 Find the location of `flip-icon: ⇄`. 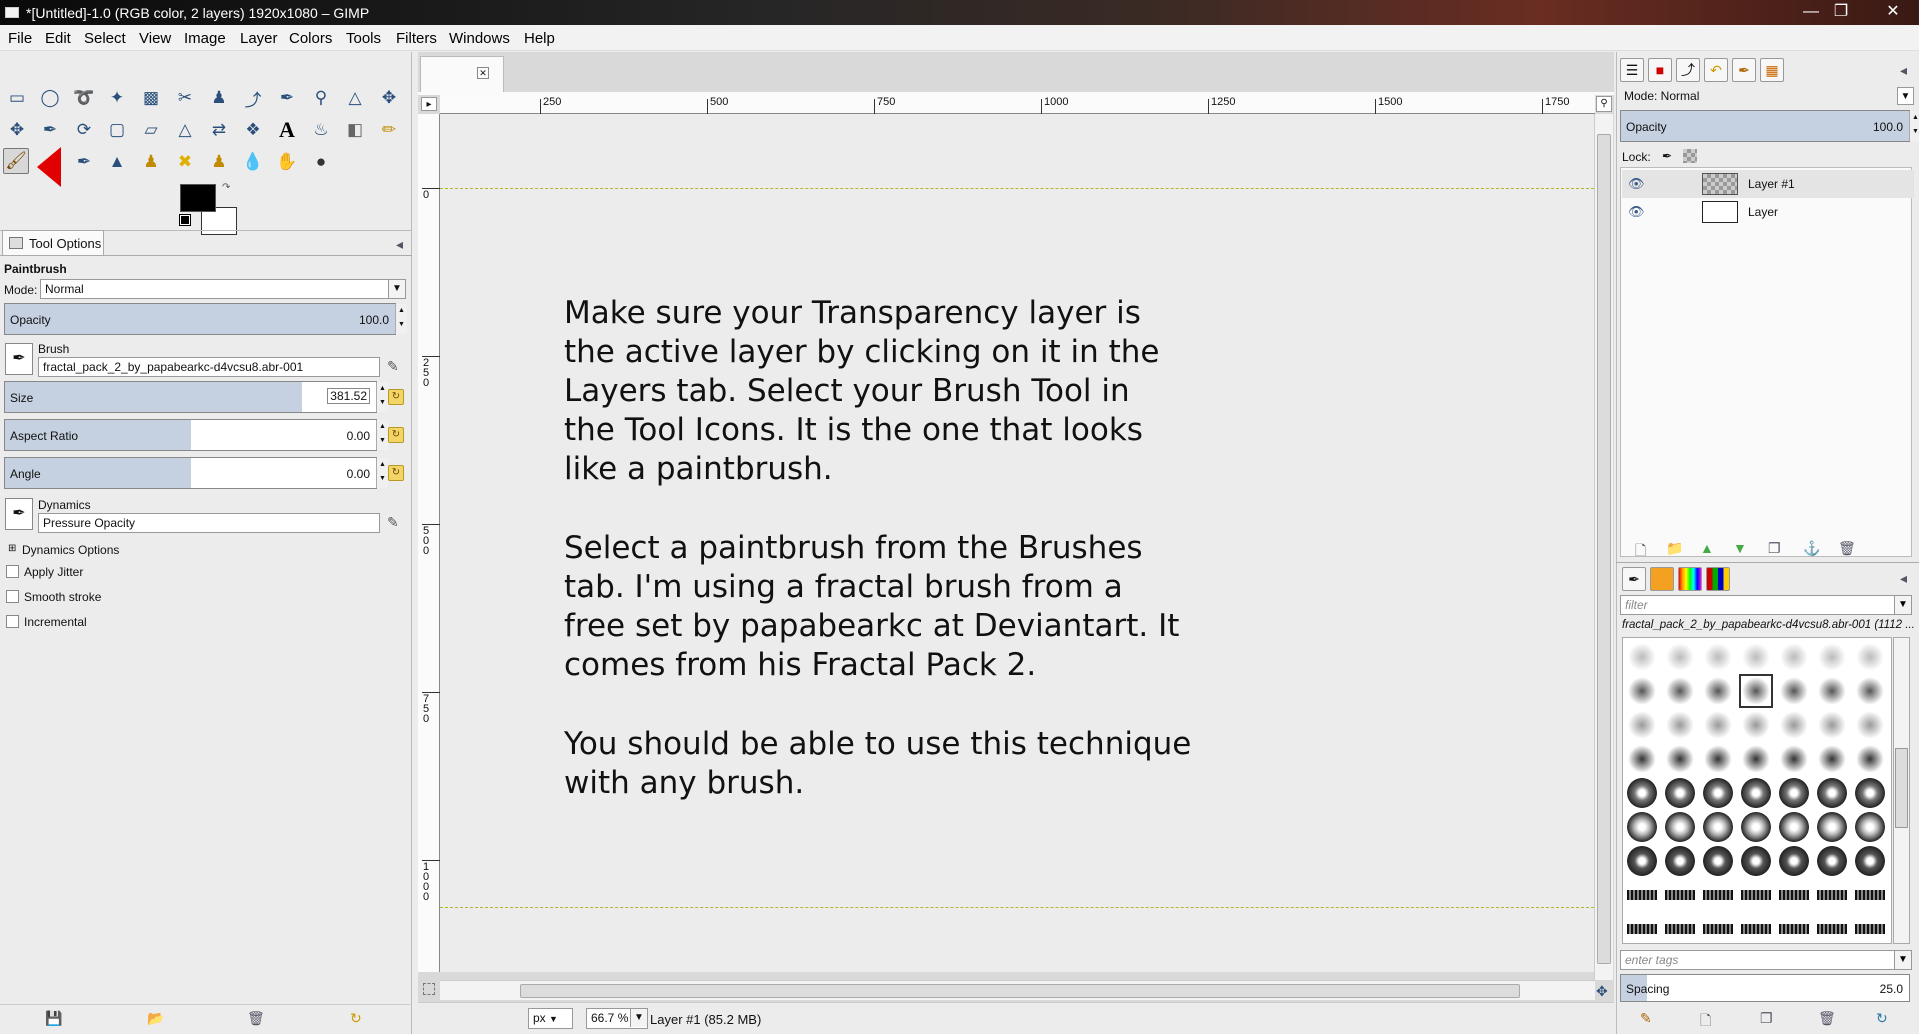

flip-icon: ⇄ is located at coordinates (219, 130).